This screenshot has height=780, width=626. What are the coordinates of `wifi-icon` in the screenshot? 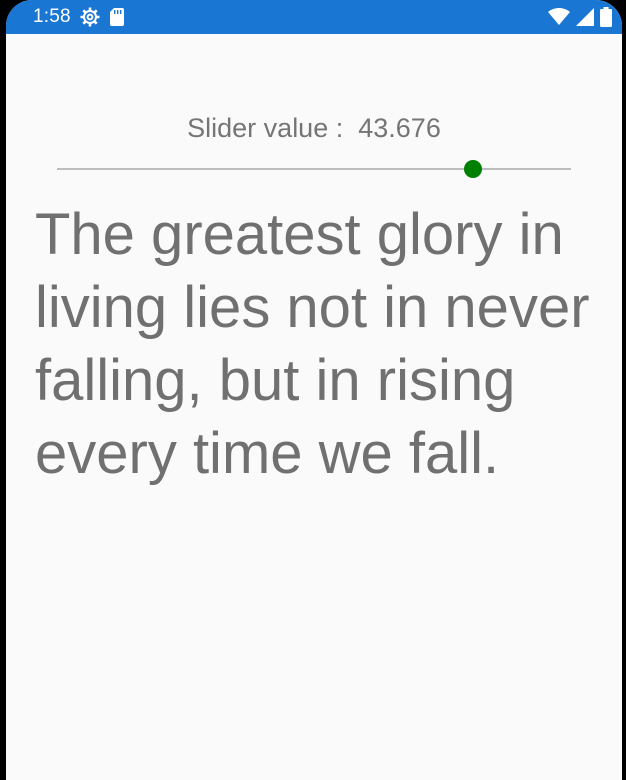 It's located at (559, 19).